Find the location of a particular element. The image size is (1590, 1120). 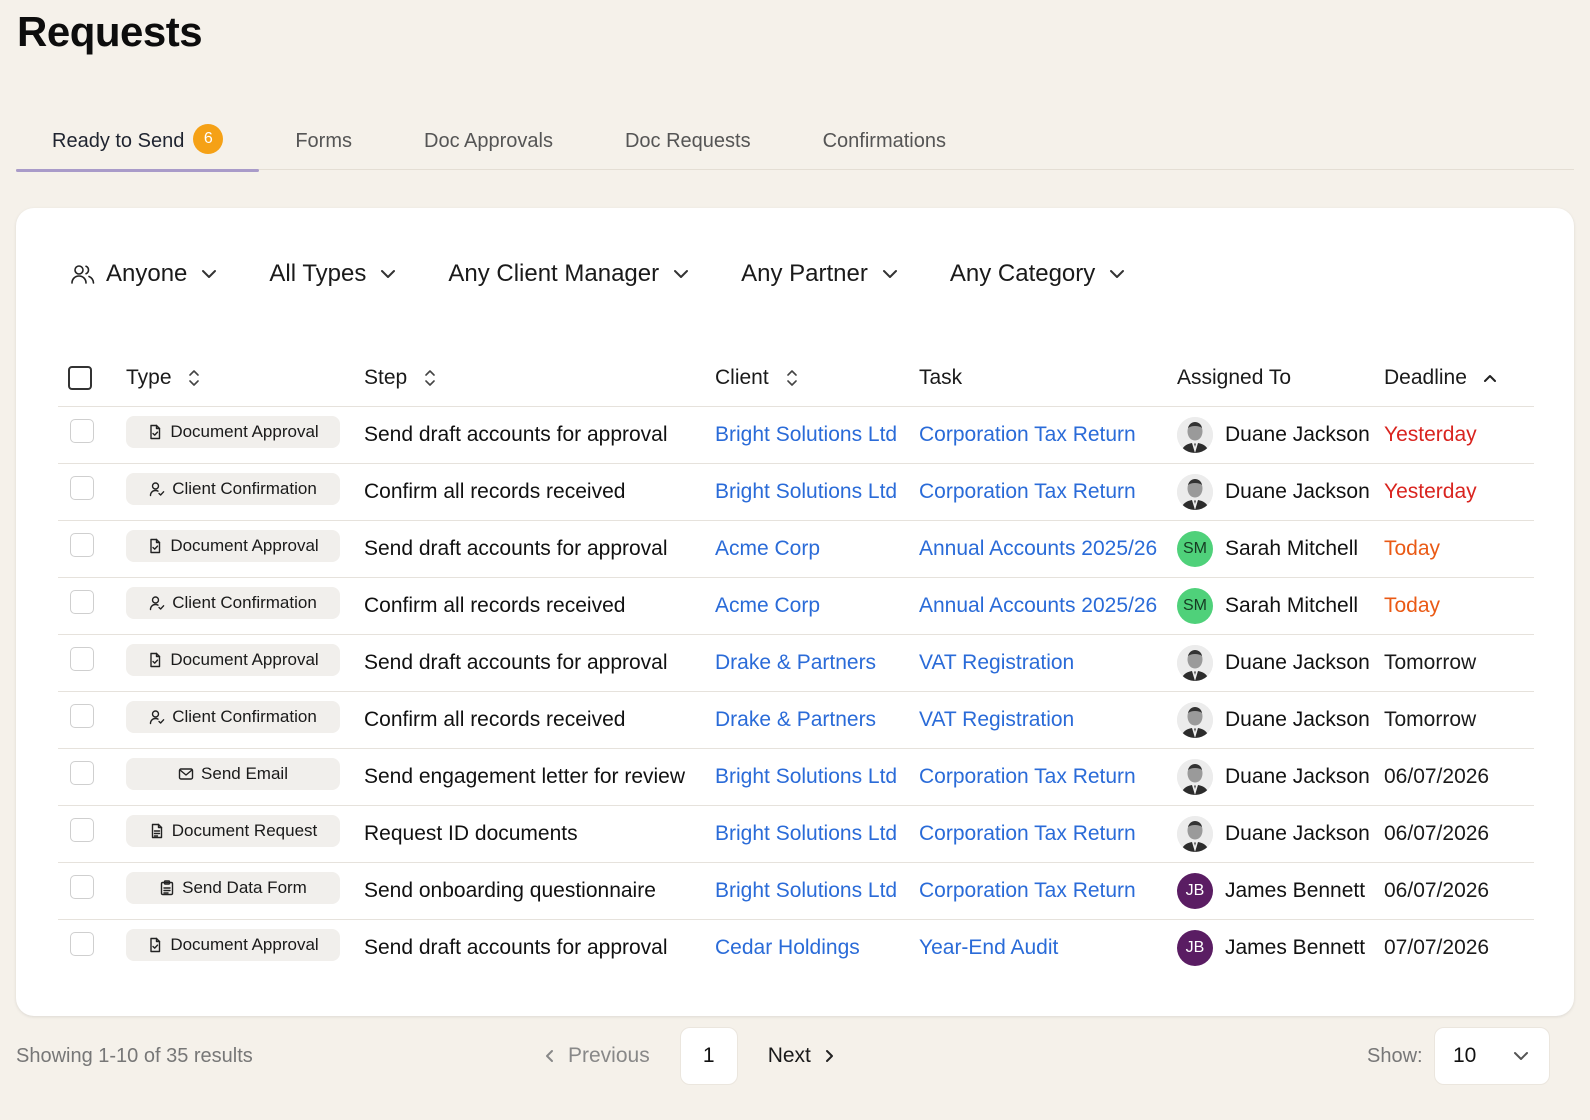

anyone-filter: Anyone is located at coordinates (143, 274).